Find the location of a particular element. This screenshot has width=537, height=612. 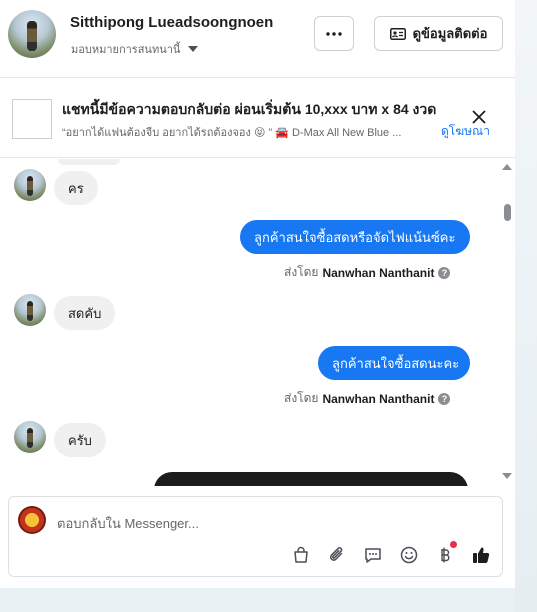

outgoing-message: ลูกค้าสนใจซื้อสดหรือจัดไฟแน้นซ์คะ is located at coordinates (355, 237).